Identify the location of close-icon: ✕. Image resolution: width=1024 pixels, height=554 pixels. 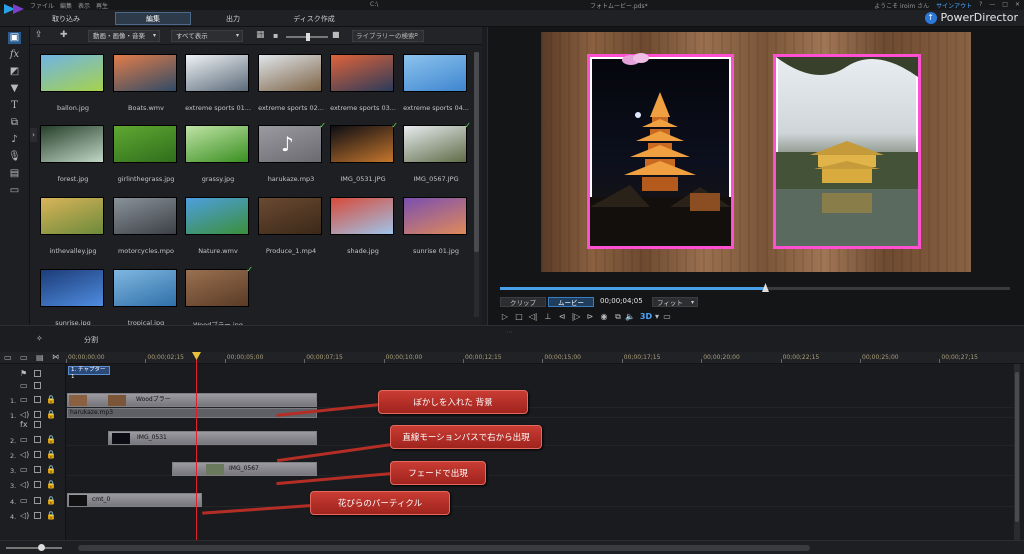
(1017, 5).